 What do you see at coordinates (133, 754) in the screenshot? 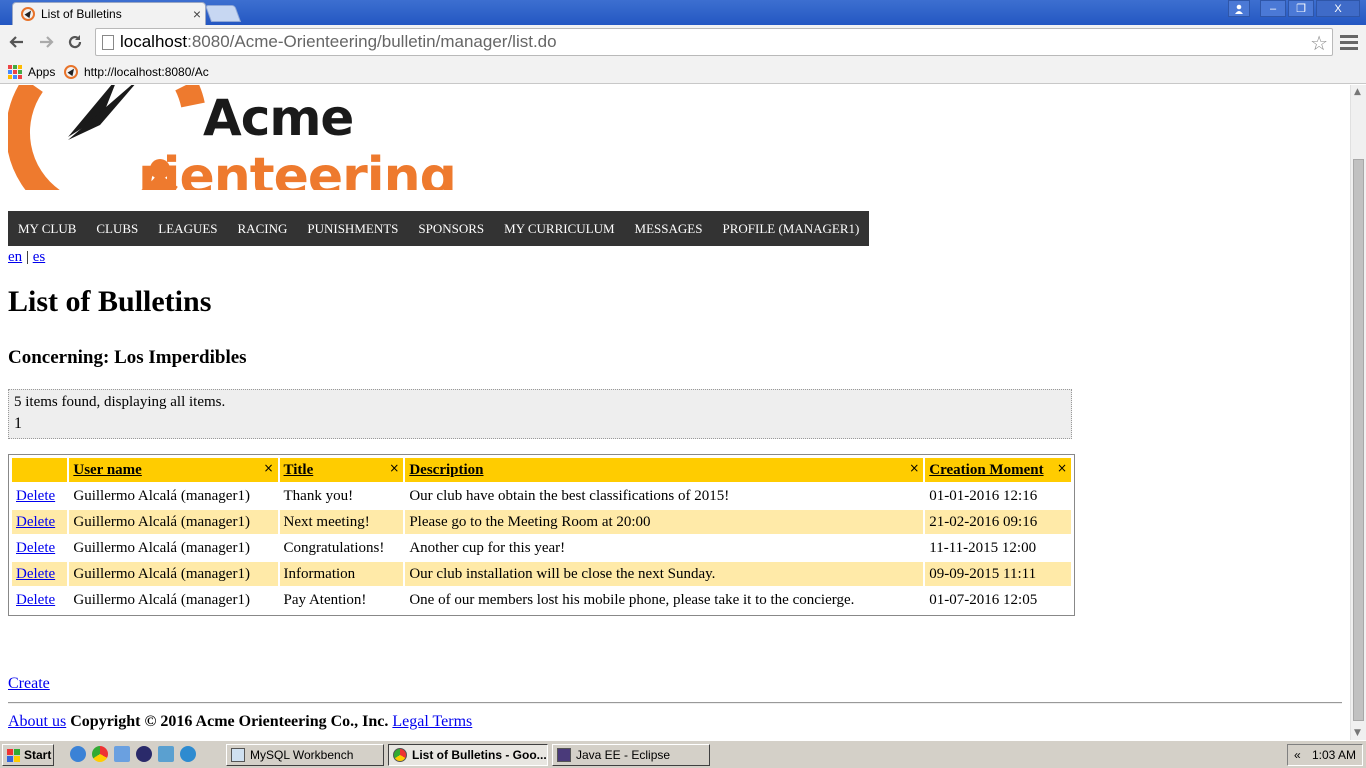
I see `quick-launch` at bounding box center [133, 754].